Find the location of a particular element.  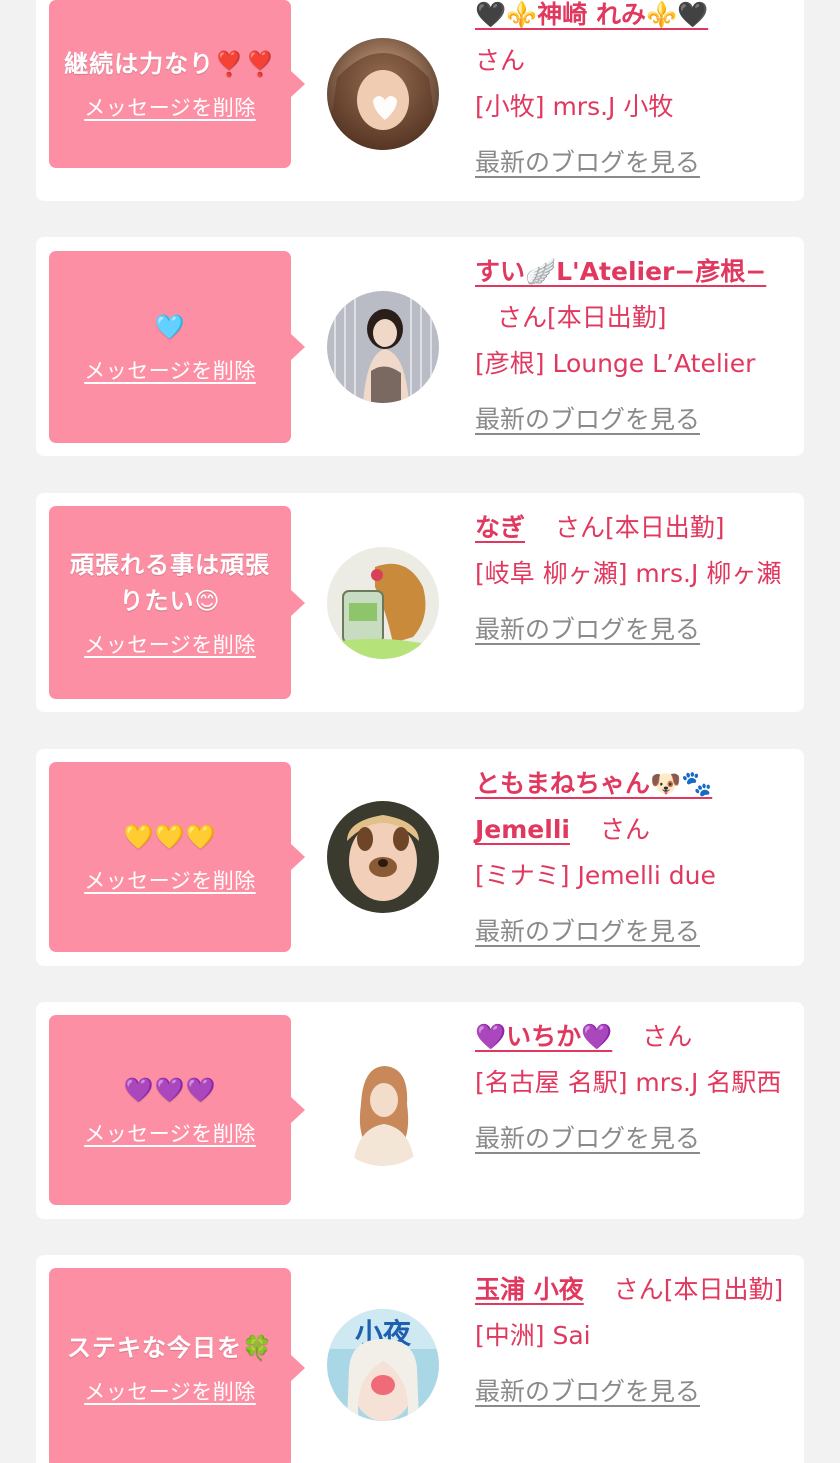

shop-name: [岐阜 柳ヶ瀬] mrs.J 柳ヶ瀬 is located at coordinates (628, 573).